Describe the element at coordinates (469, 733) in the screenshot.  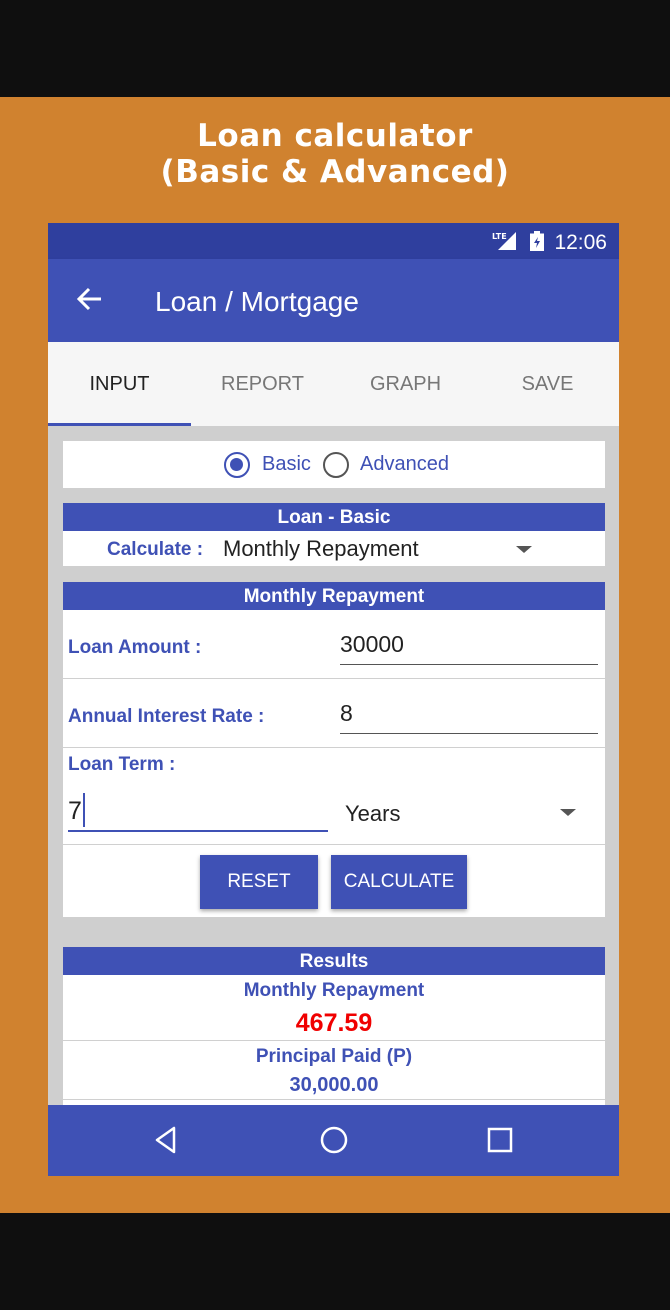
I see `interest-rate-underline` at that location.